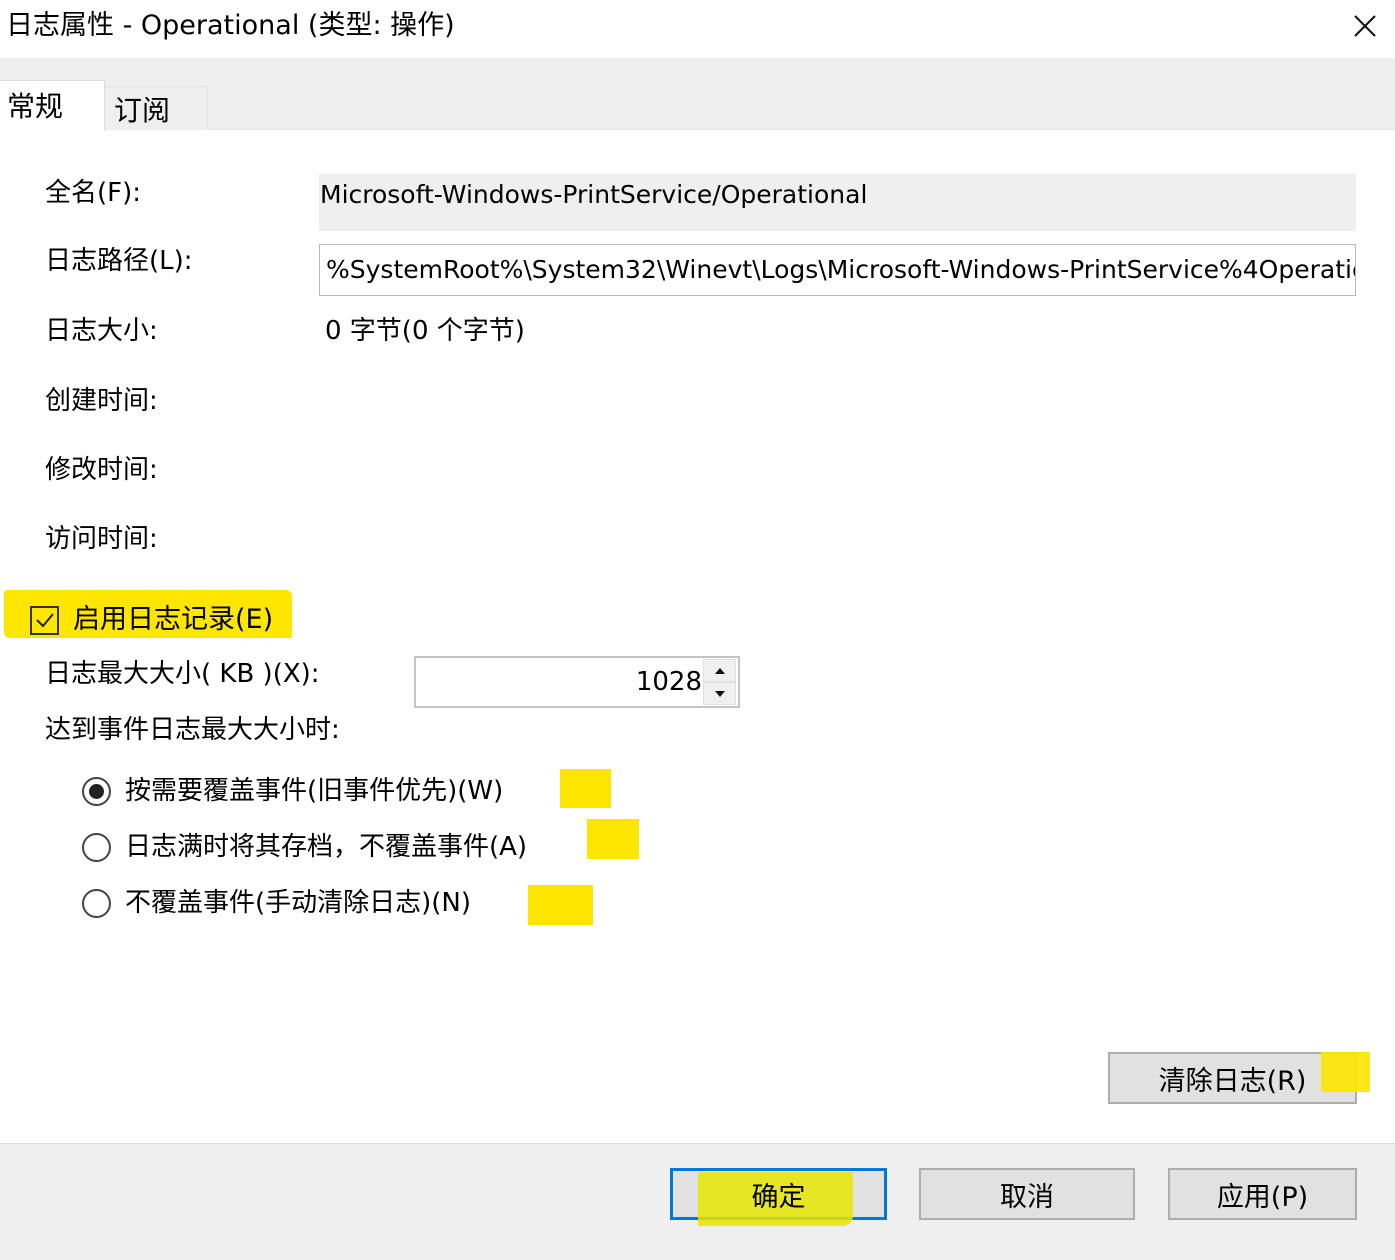  I want to click on radio-label: 不覆盖事件(手动清除日志)(N), so click(298, 903).